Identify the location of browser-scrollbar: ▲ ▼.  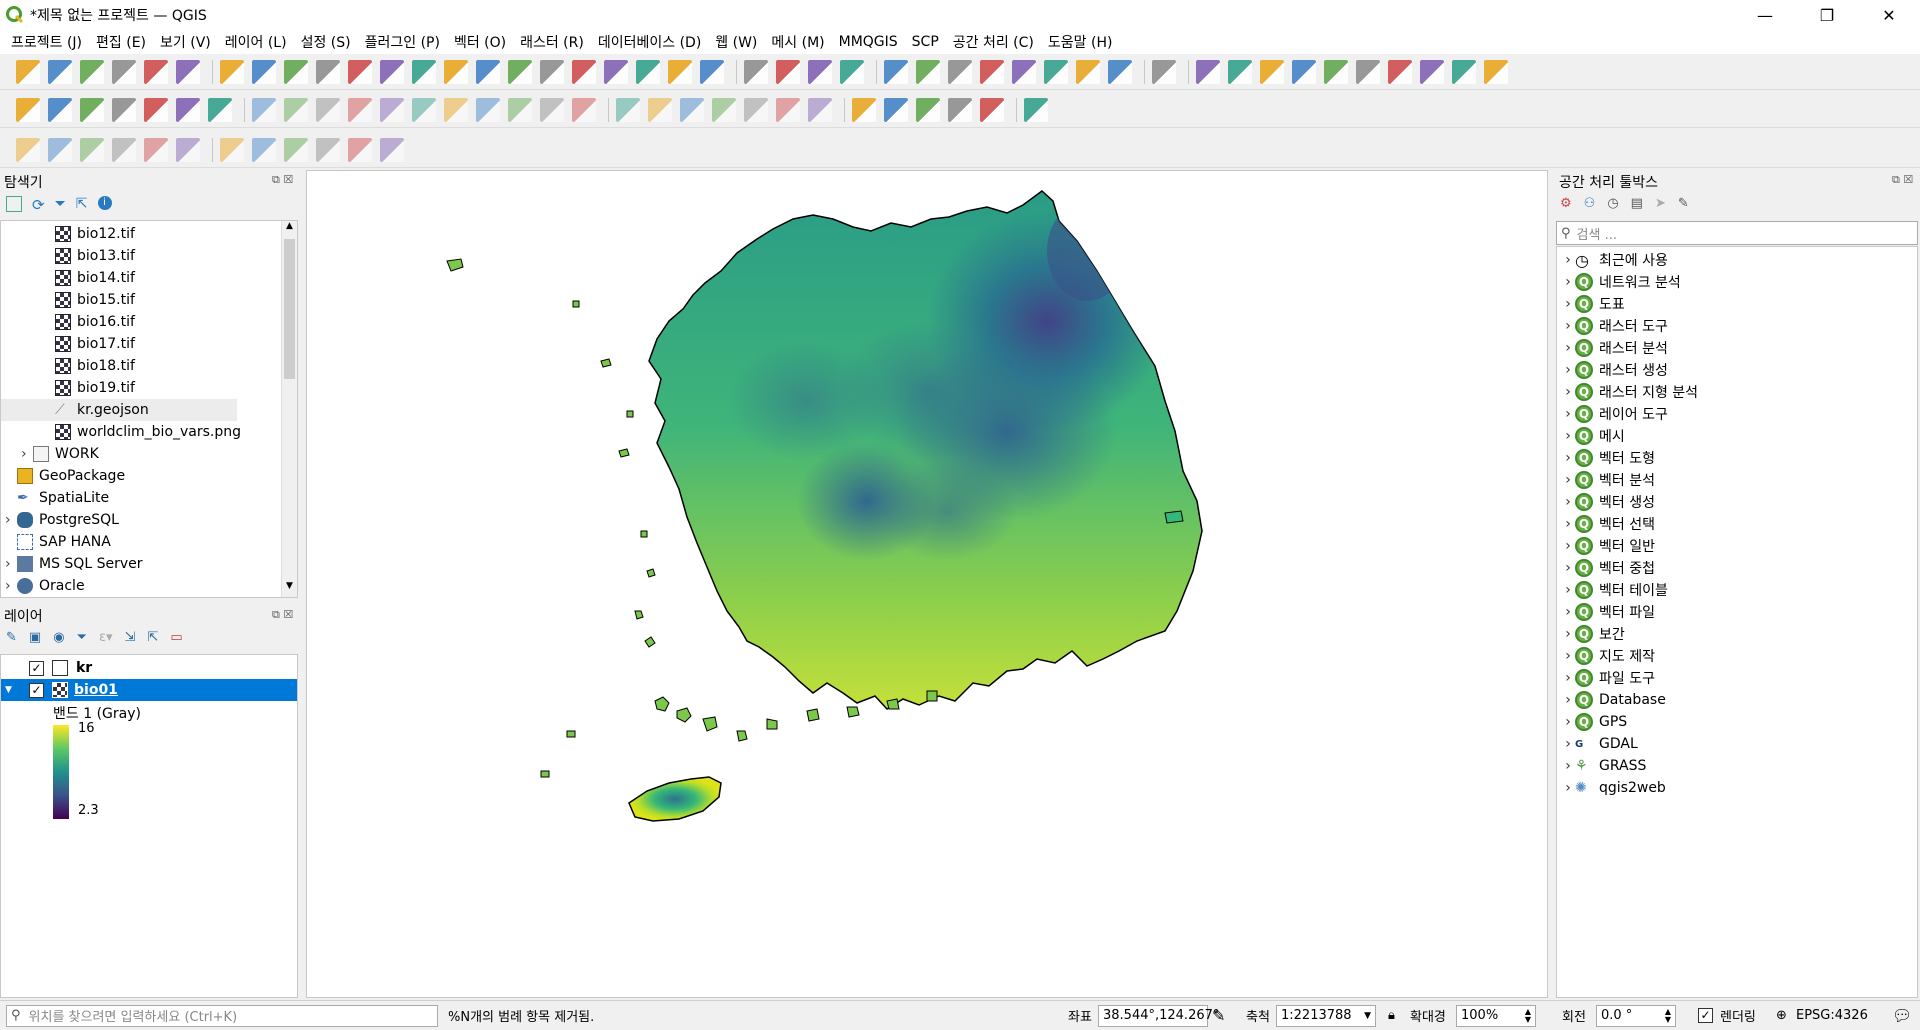
(289, 409).